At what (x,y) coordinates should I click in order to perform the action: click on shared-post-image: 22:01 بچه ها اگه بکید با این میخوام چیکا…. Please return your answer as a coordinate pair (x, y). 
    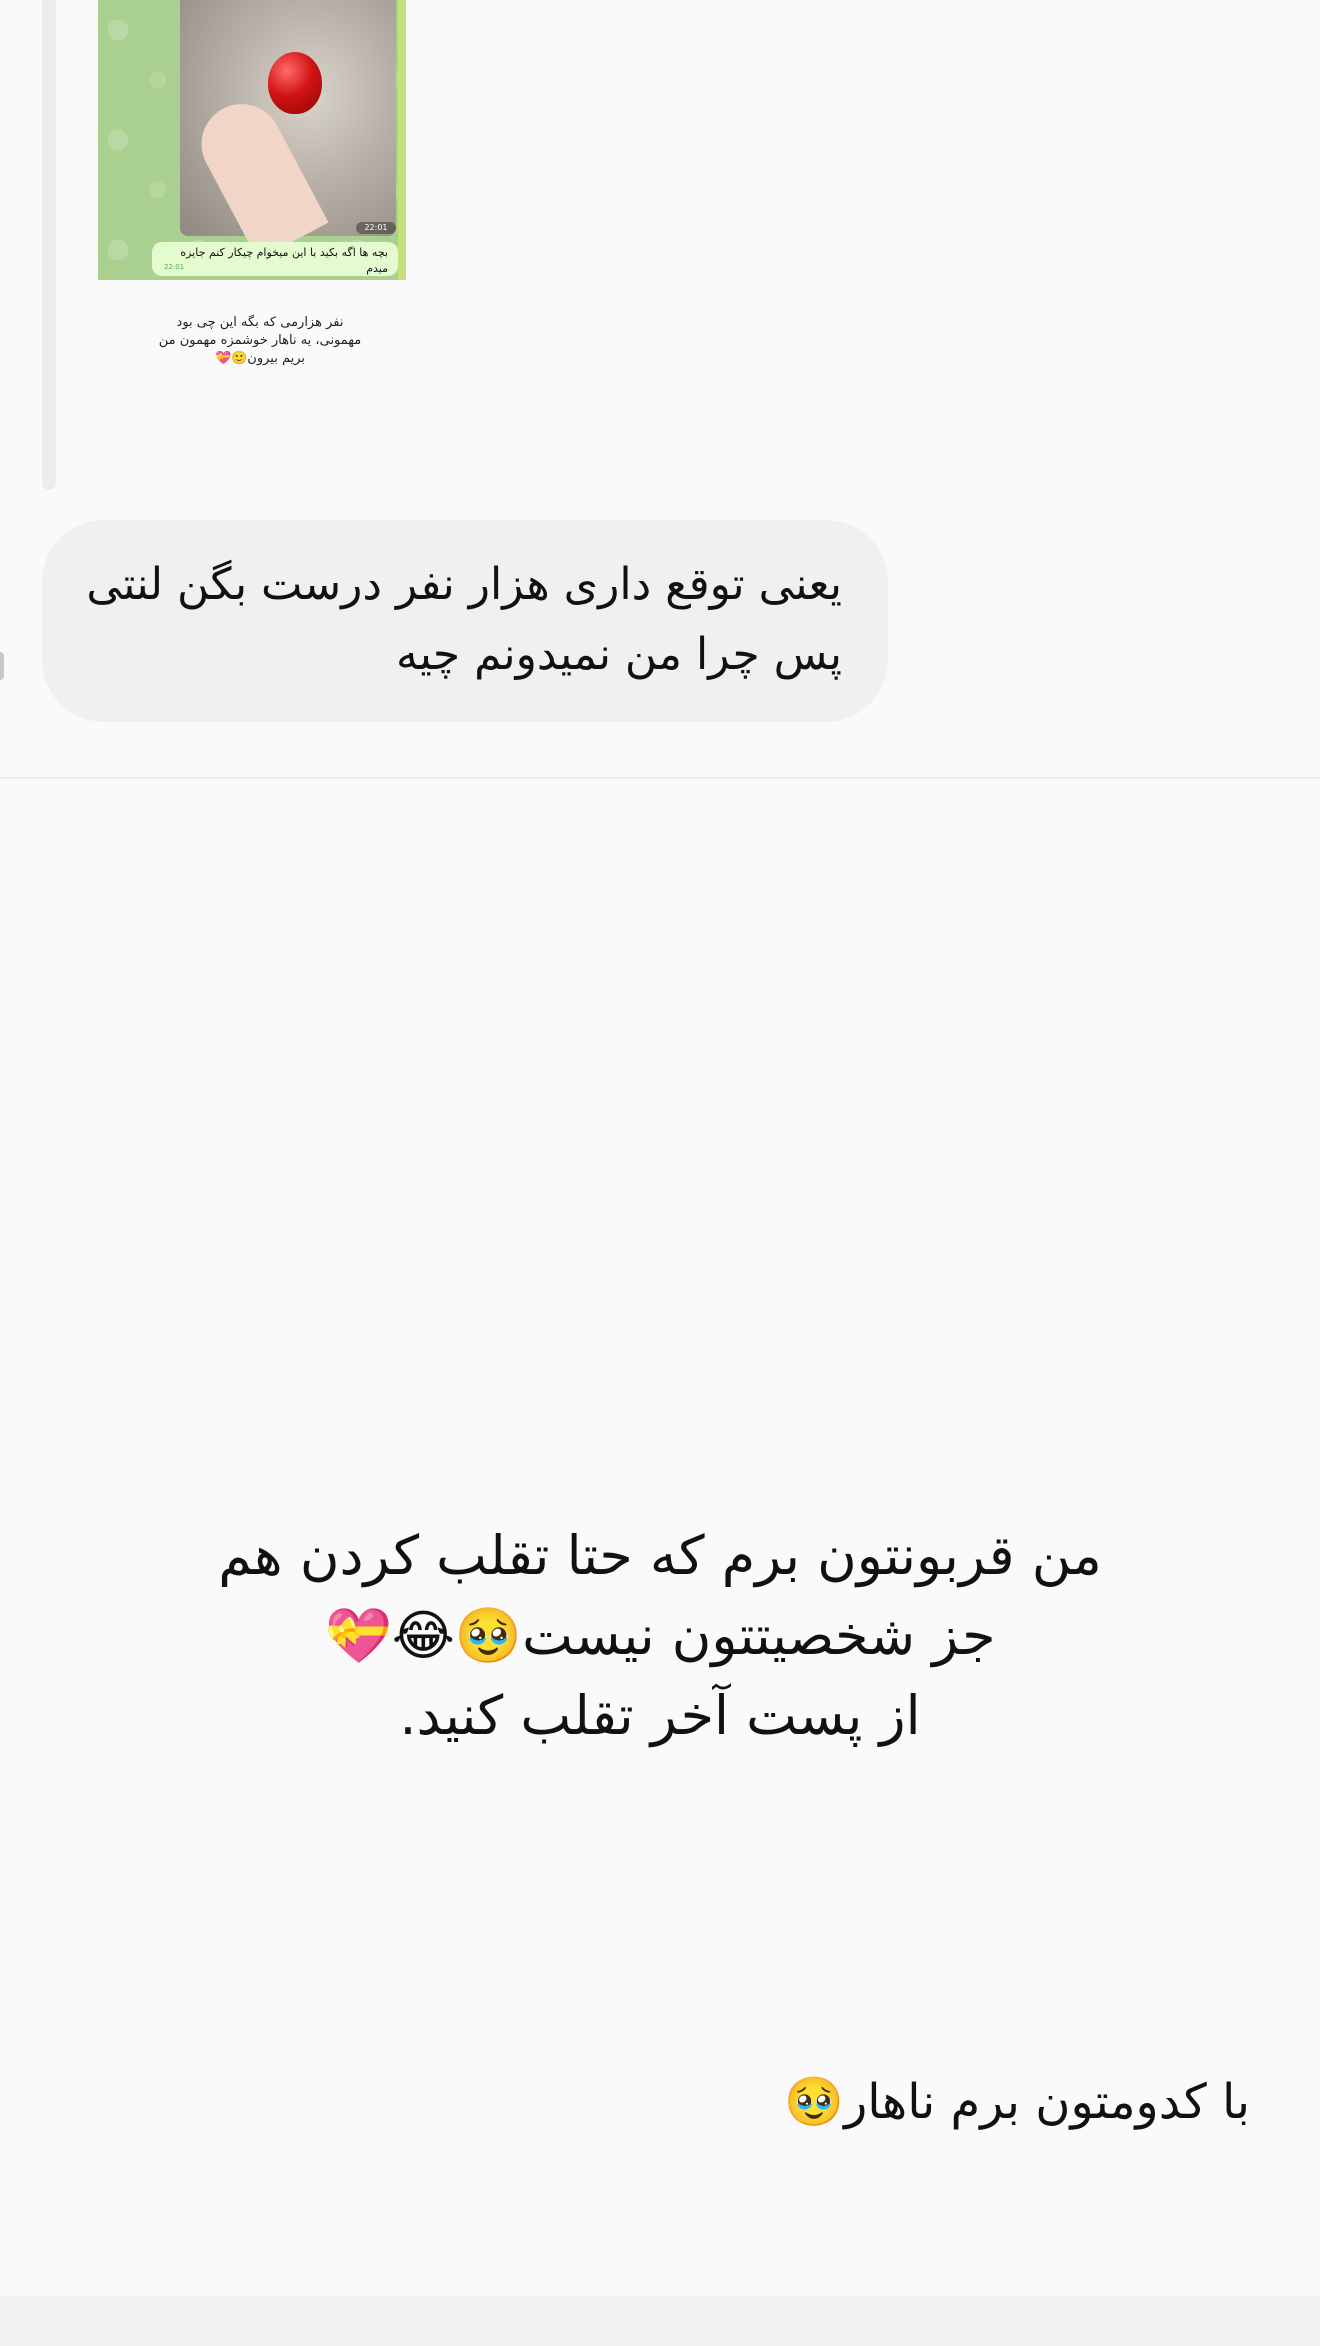
    Looking at the image, I should click on (252, 140).